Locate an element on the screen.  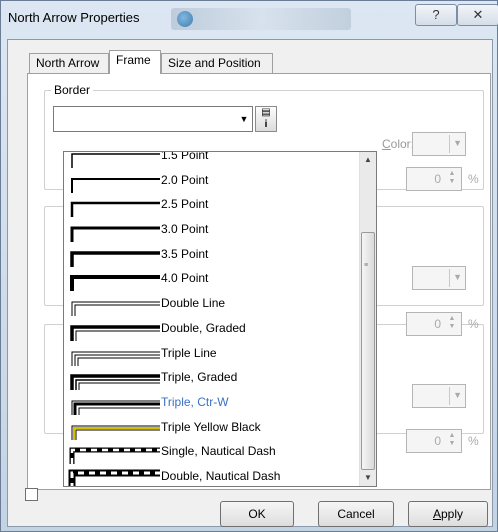
dropdown-item: Triple Line is located at coordinates (212, 354).